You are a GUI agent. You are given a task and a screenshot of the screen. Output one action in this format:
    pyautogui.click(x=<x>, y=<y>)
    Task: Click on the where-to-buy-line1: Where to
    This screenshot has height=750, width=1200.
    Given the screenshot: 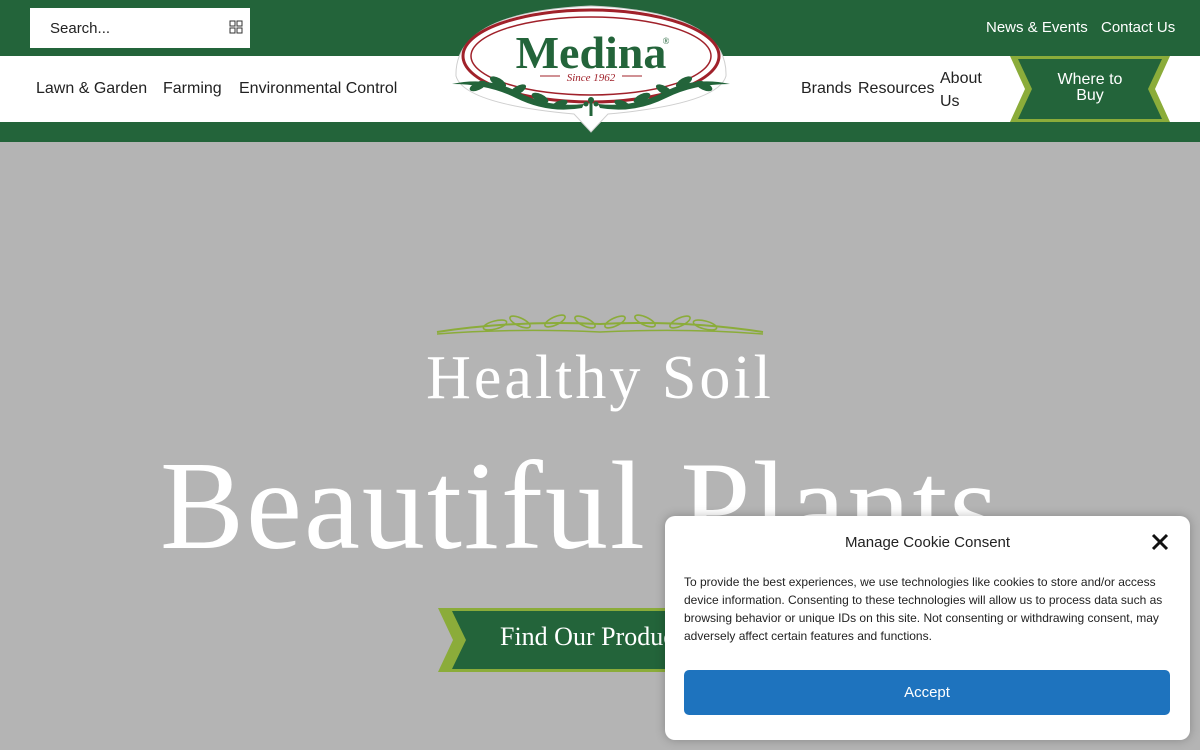 What is the action you would take?
    pyautogui.click(x=1090, y=79)
    